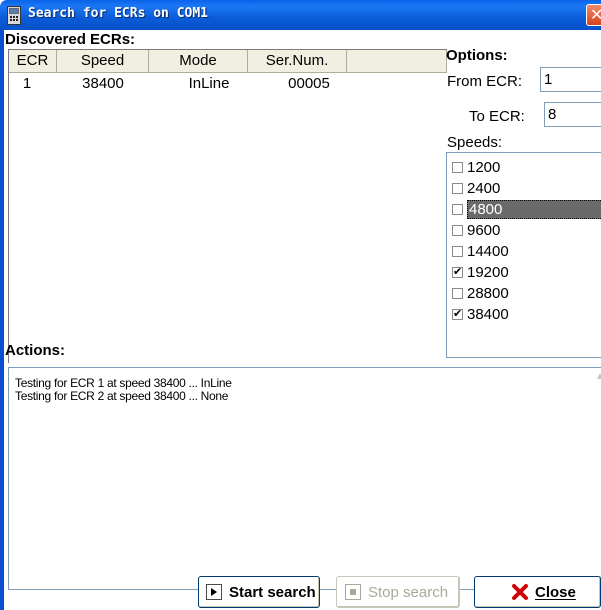  I want to click on close-icon: ✕, so click(595, 15).